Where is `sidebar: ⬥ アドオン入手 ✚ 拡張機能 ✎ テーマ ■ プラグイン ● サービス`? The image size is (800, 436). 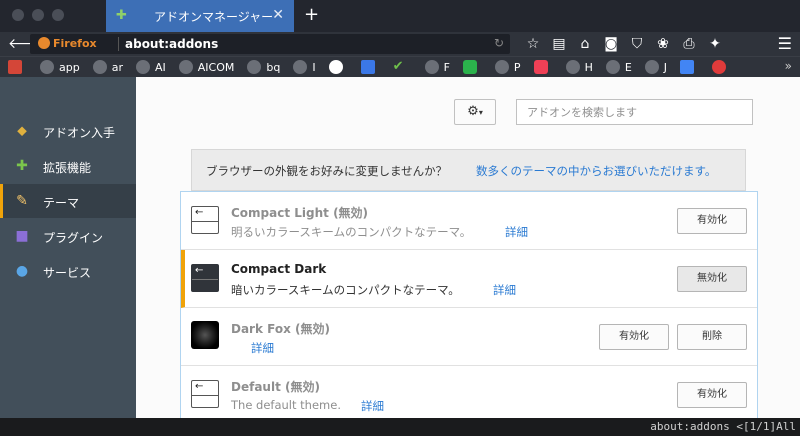
sidebar: ⬥ アドオン入手 ✚ 拡張機能 ✎ テーマ ■ プラグイン ● サービス is located at coordinates (68, 247).